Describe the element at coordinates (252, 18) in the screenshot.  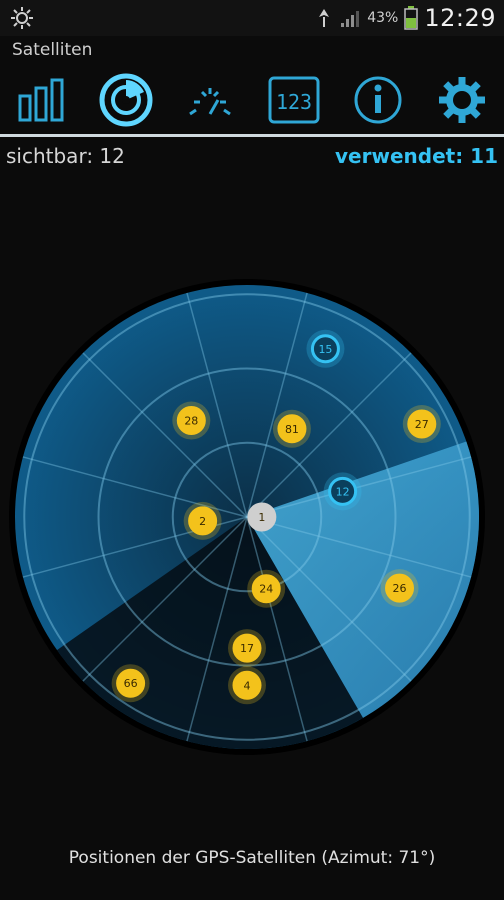
I see `status-bar: 43% 12:29` at that location.